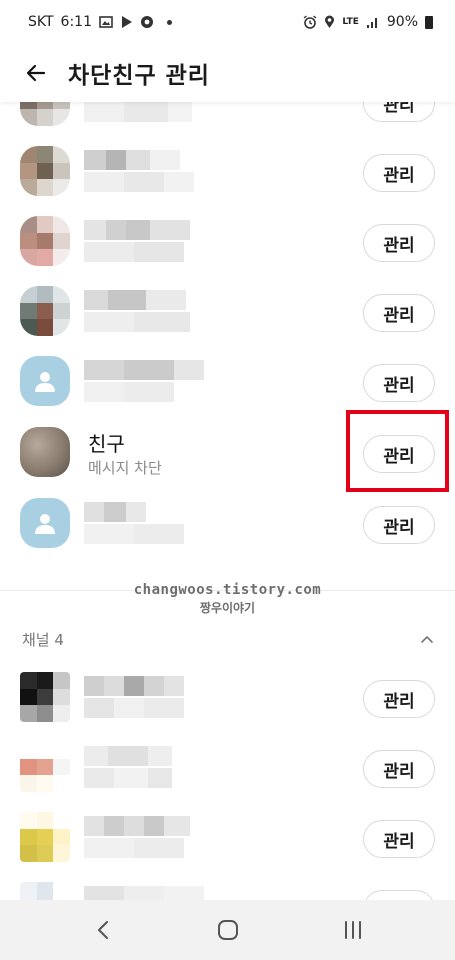 This screenshot has height=960, width=455. I want to click on gallery-icon, so click(106, 22).